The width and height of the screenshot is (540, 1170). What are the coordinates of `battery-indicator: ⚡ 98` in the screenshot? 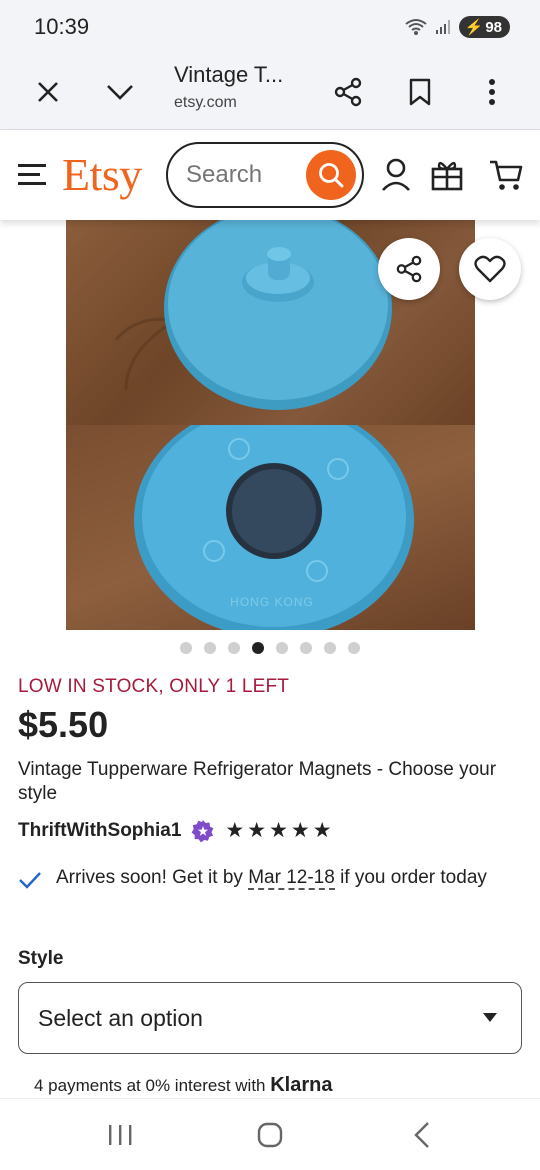 It's located at (484, 27).